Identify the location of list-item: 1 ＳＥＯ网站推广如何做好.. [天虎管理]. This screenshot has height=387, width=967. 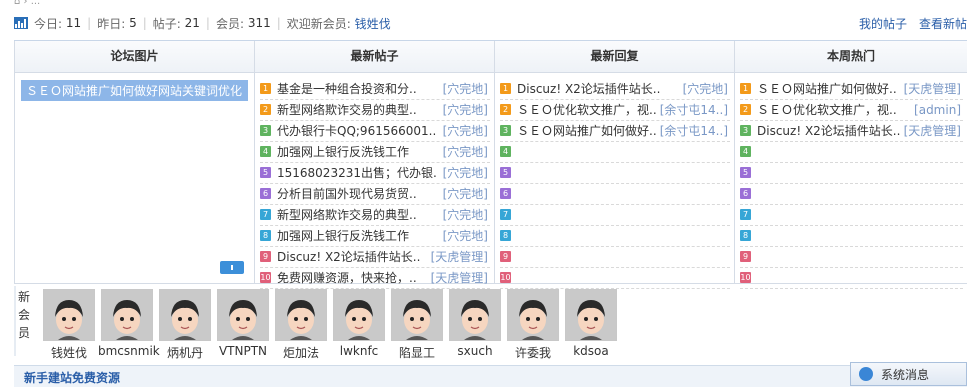
(851, 89).